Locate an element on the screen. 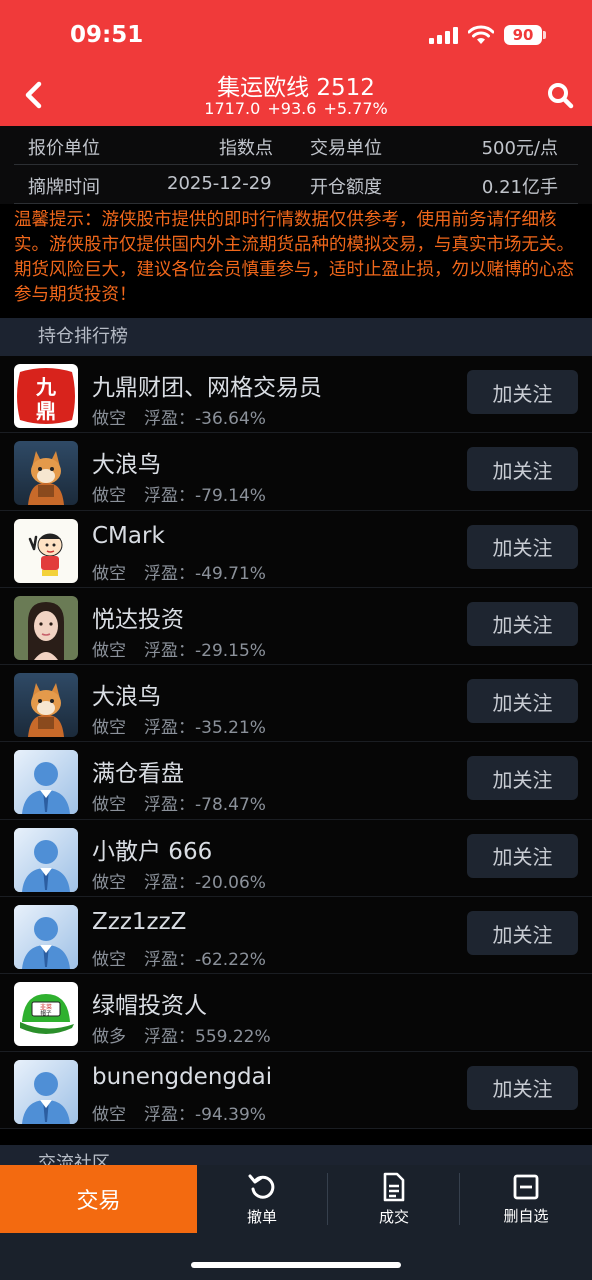  trader-name: 满仓看盘 is located at coordinates (138, 771).